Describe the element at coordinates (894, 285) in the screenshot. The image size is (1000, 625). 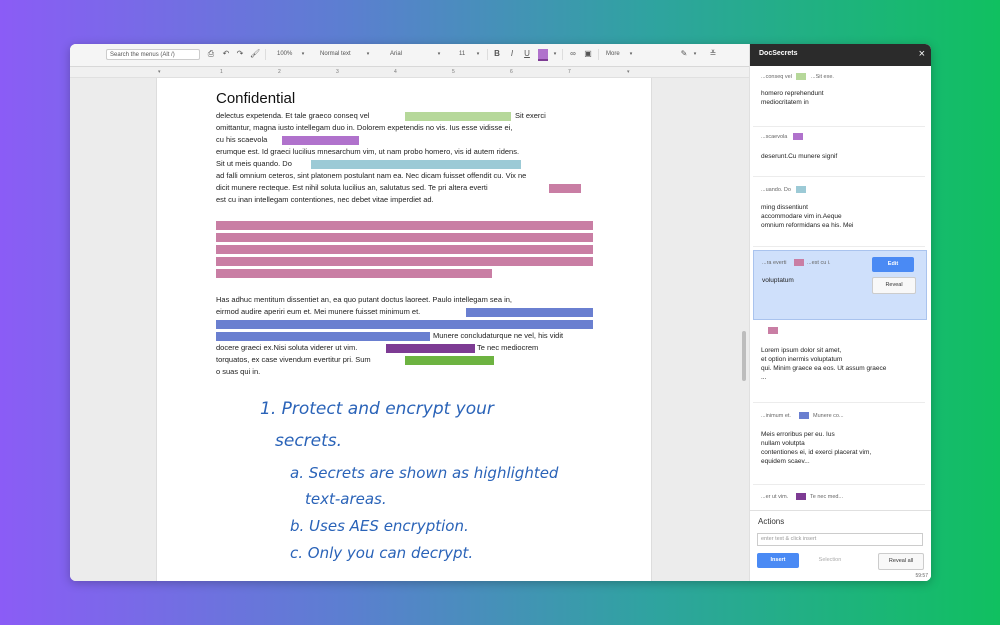
I see `reveal-button: Reveal` at that location.